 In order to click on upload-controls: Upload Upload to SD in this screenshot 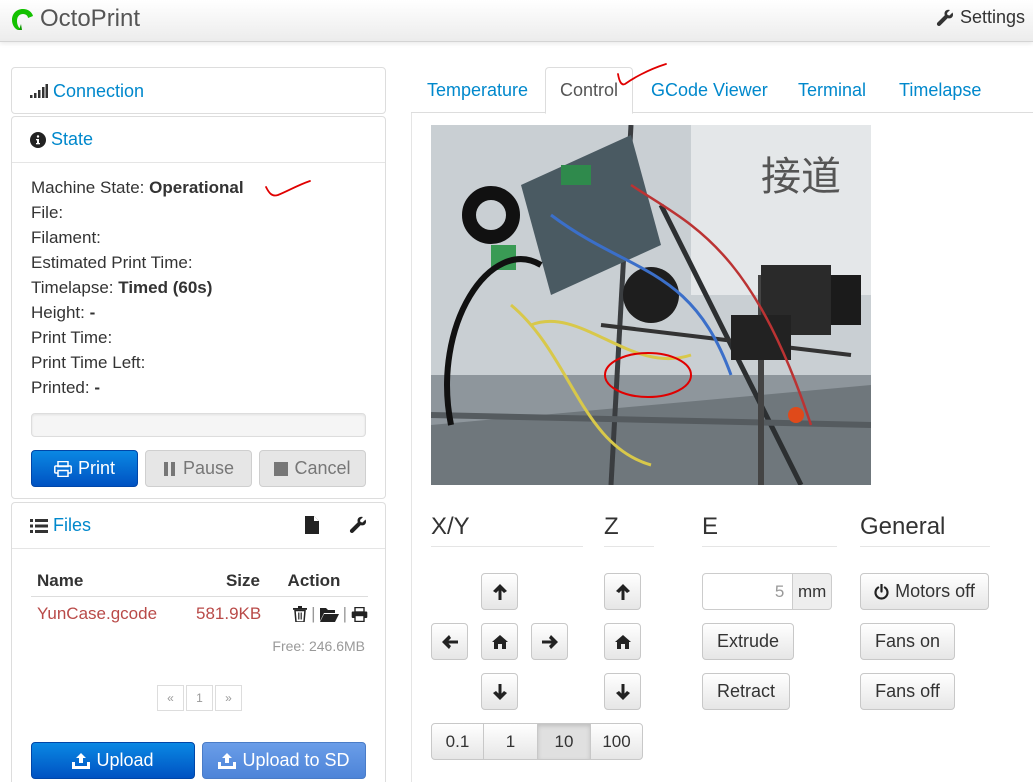, I will do `click(198, 760)`.